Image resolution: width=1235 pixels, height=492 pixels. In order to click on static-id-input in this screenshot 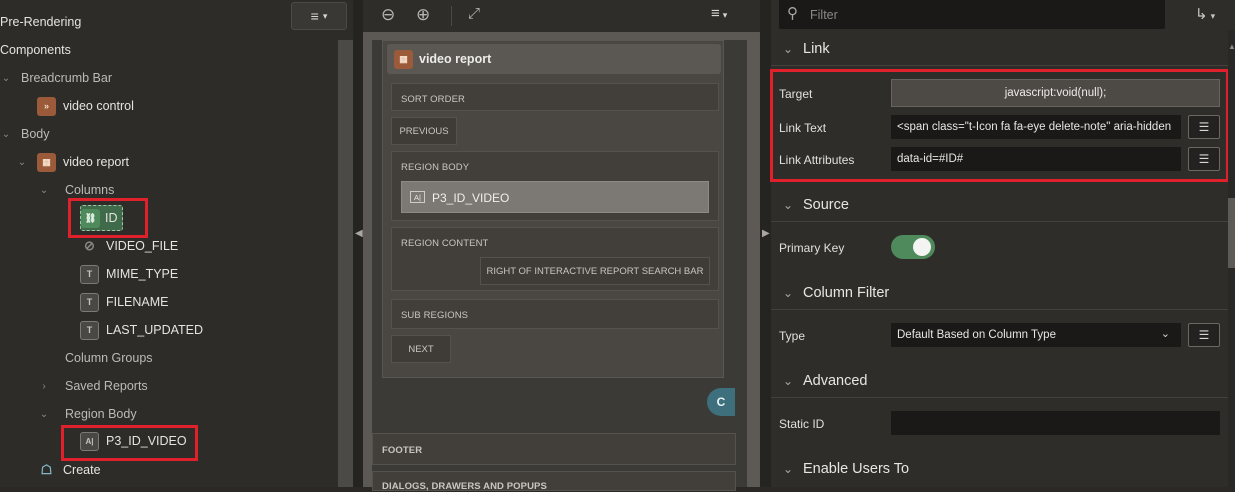, I will do `click(1055, 423)`.